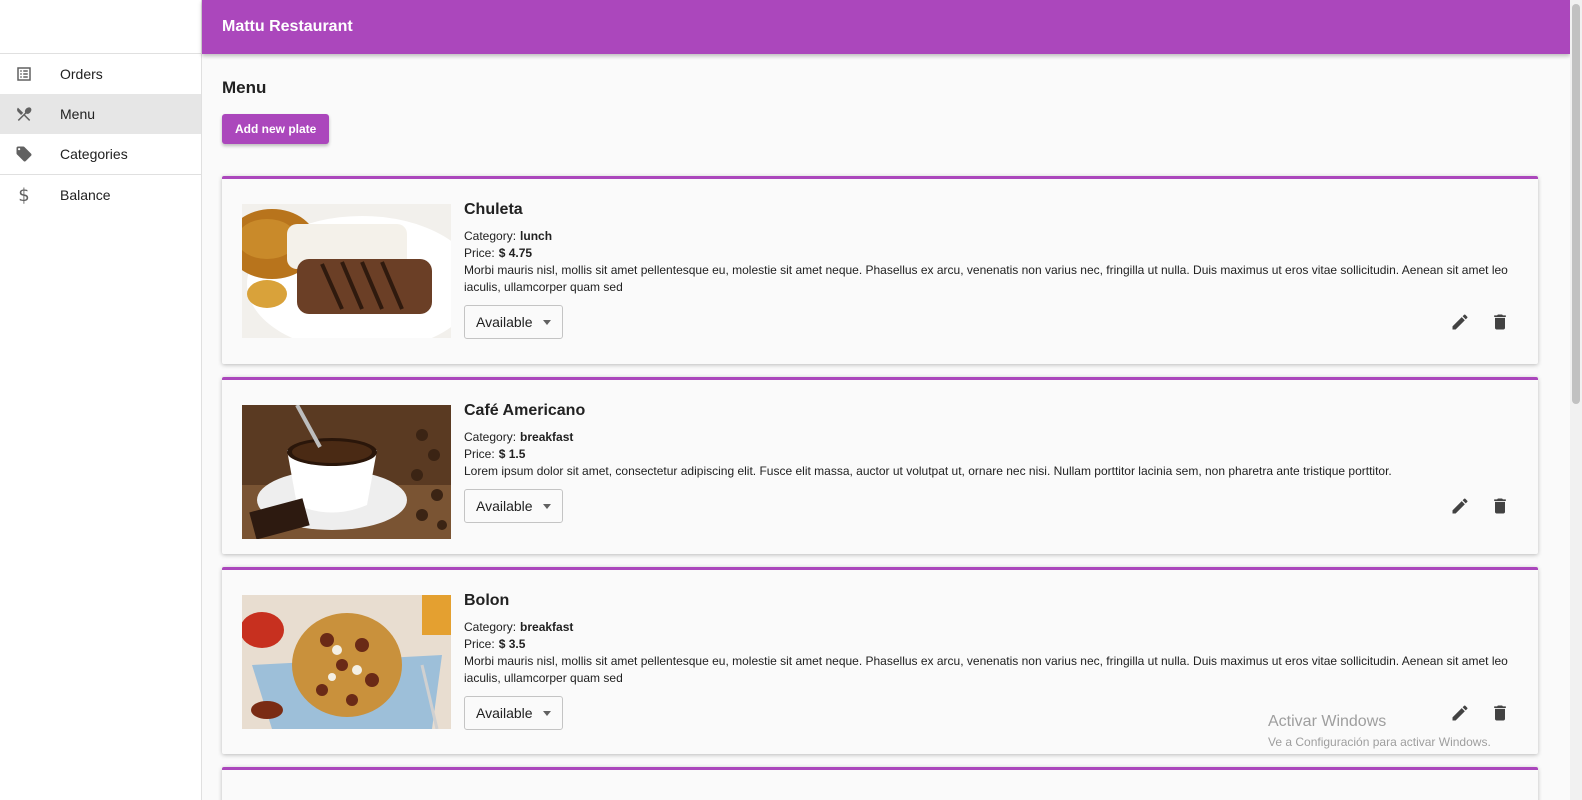 Image resolution: width=1582 pixels, height=800 pixels. What do you see at coordinates (100, 27) in the screenshot?
I see `sidebar-header` at bounding box center [100, 27].